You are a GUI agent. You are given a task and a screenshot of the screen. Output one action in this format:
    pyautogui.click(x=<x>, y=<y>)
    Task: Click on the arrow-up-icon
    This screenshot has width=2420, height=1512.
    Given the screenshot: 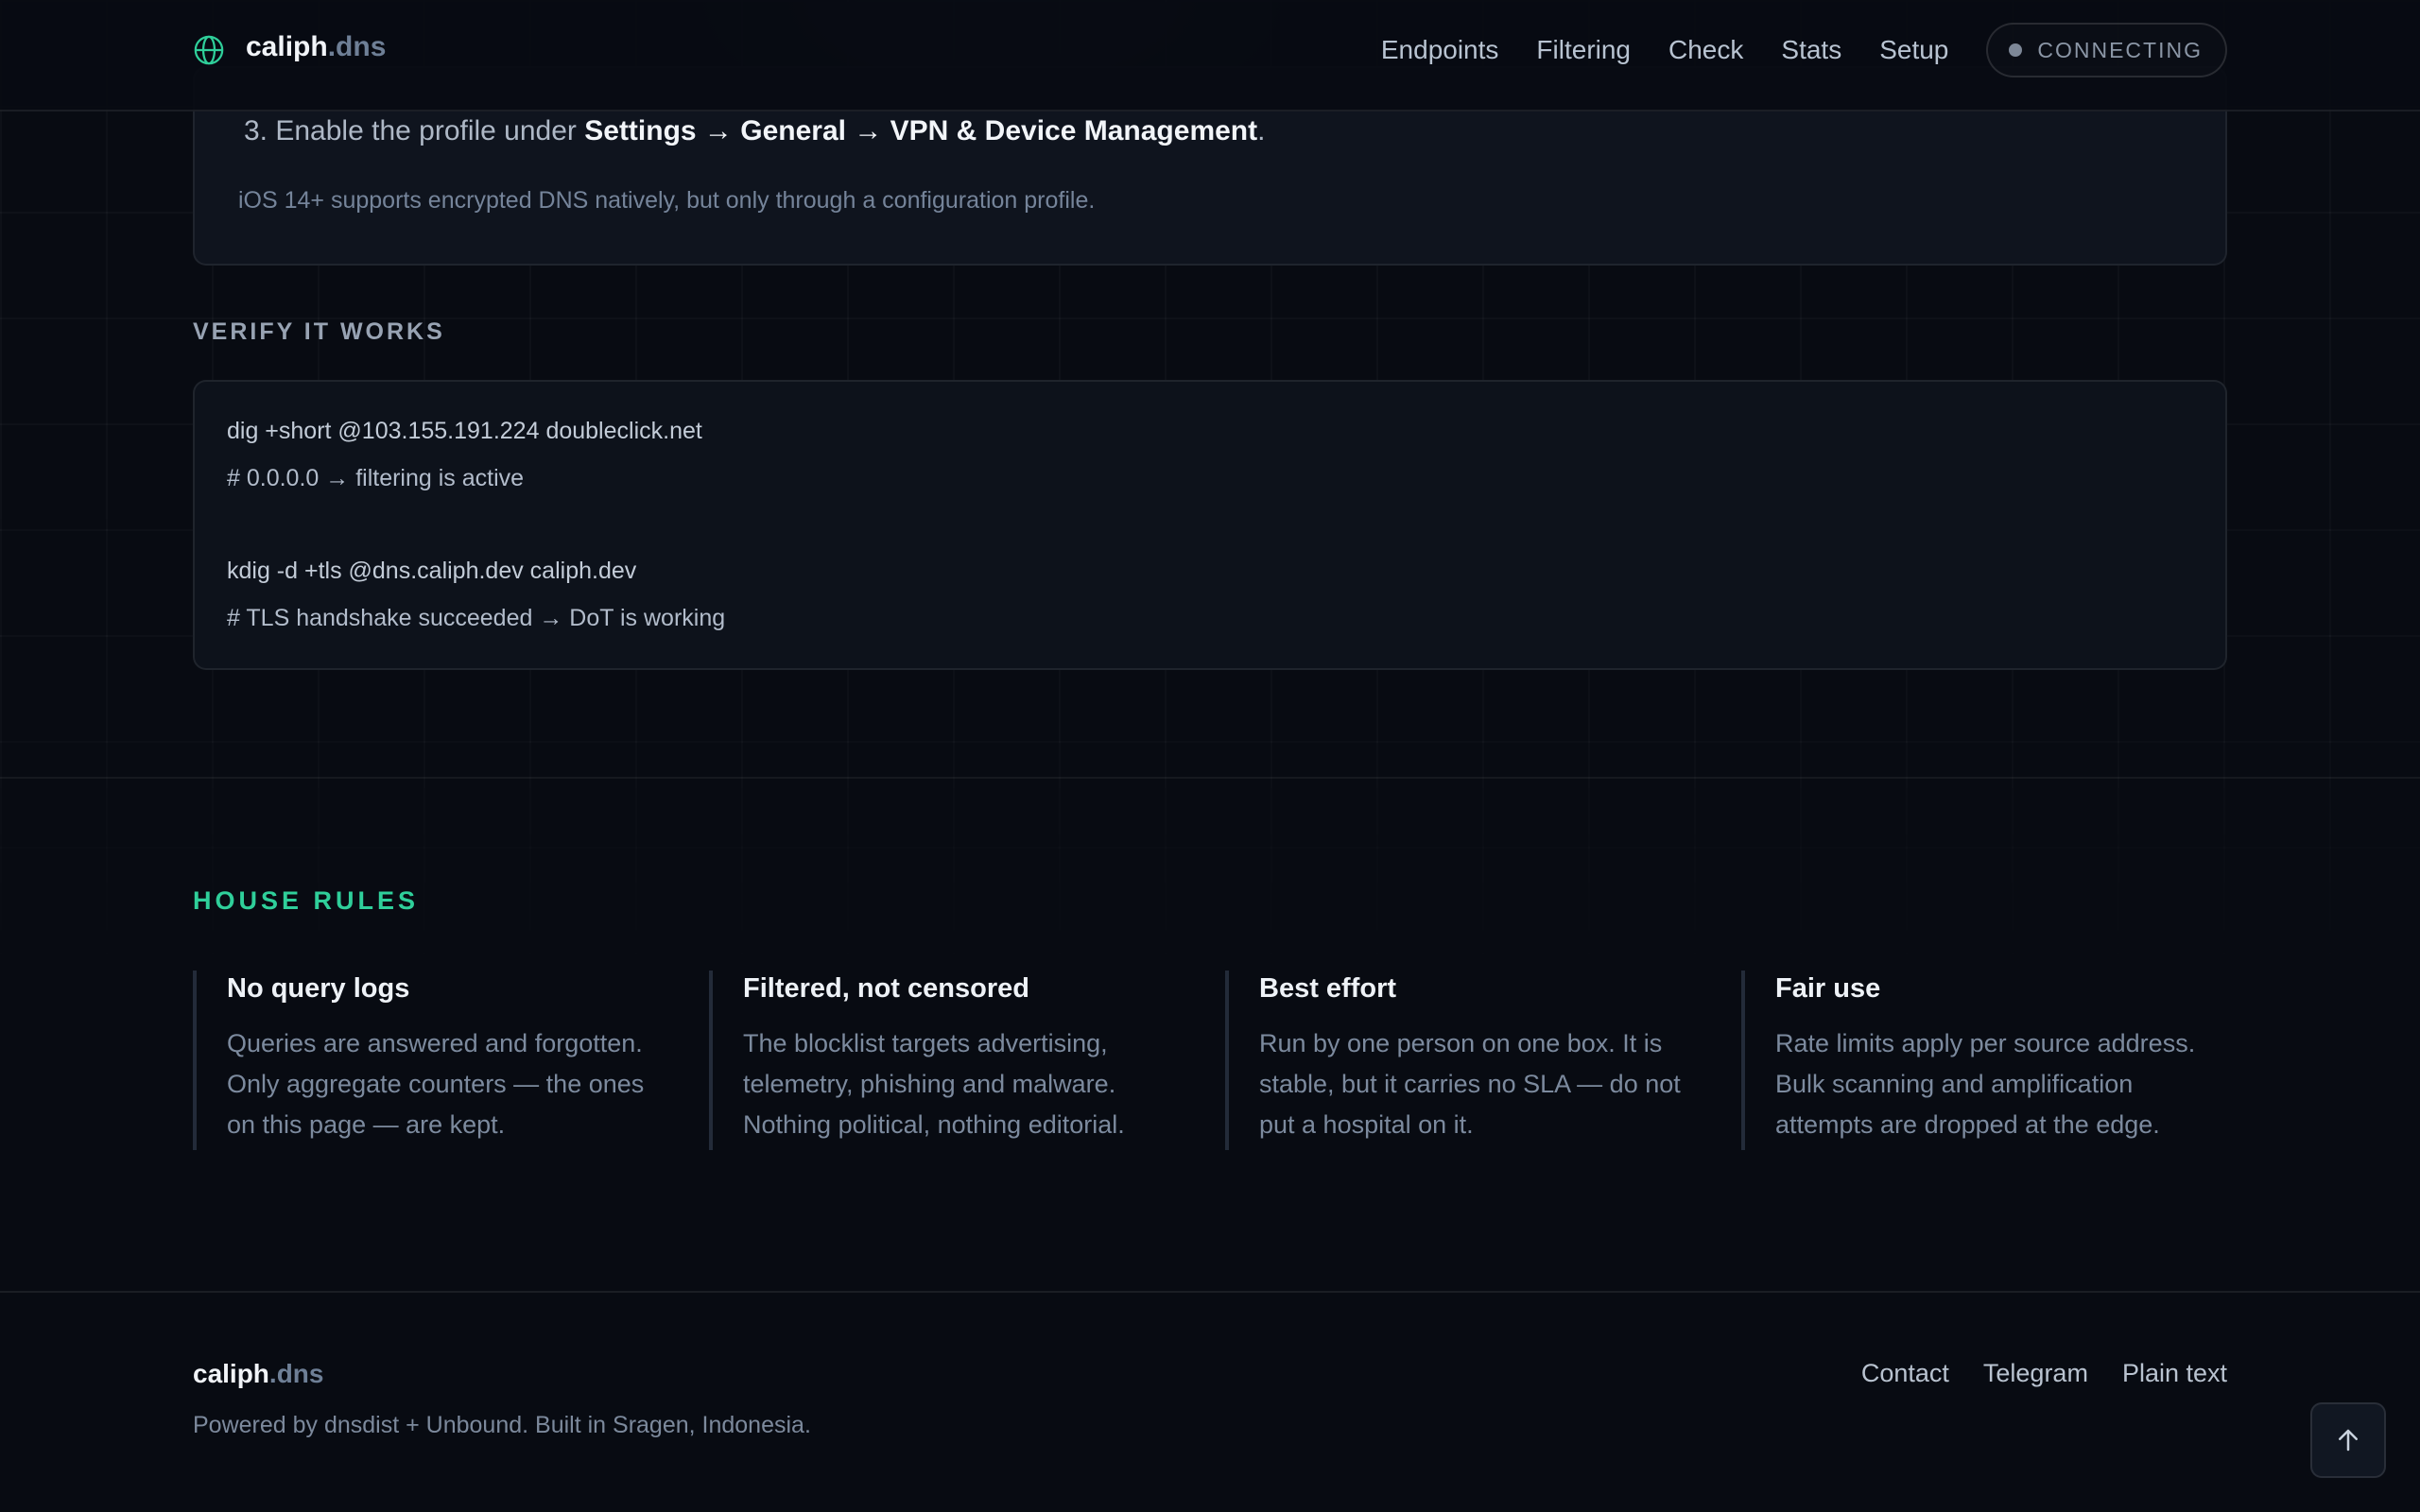 What is the action you would take?
    pyautogui.click(x=2348, y=1440)
    